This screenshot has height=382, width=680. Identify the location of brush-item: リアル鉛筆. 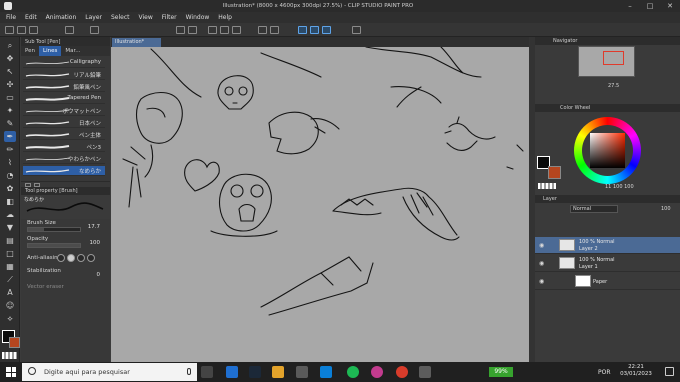
(64, 75).